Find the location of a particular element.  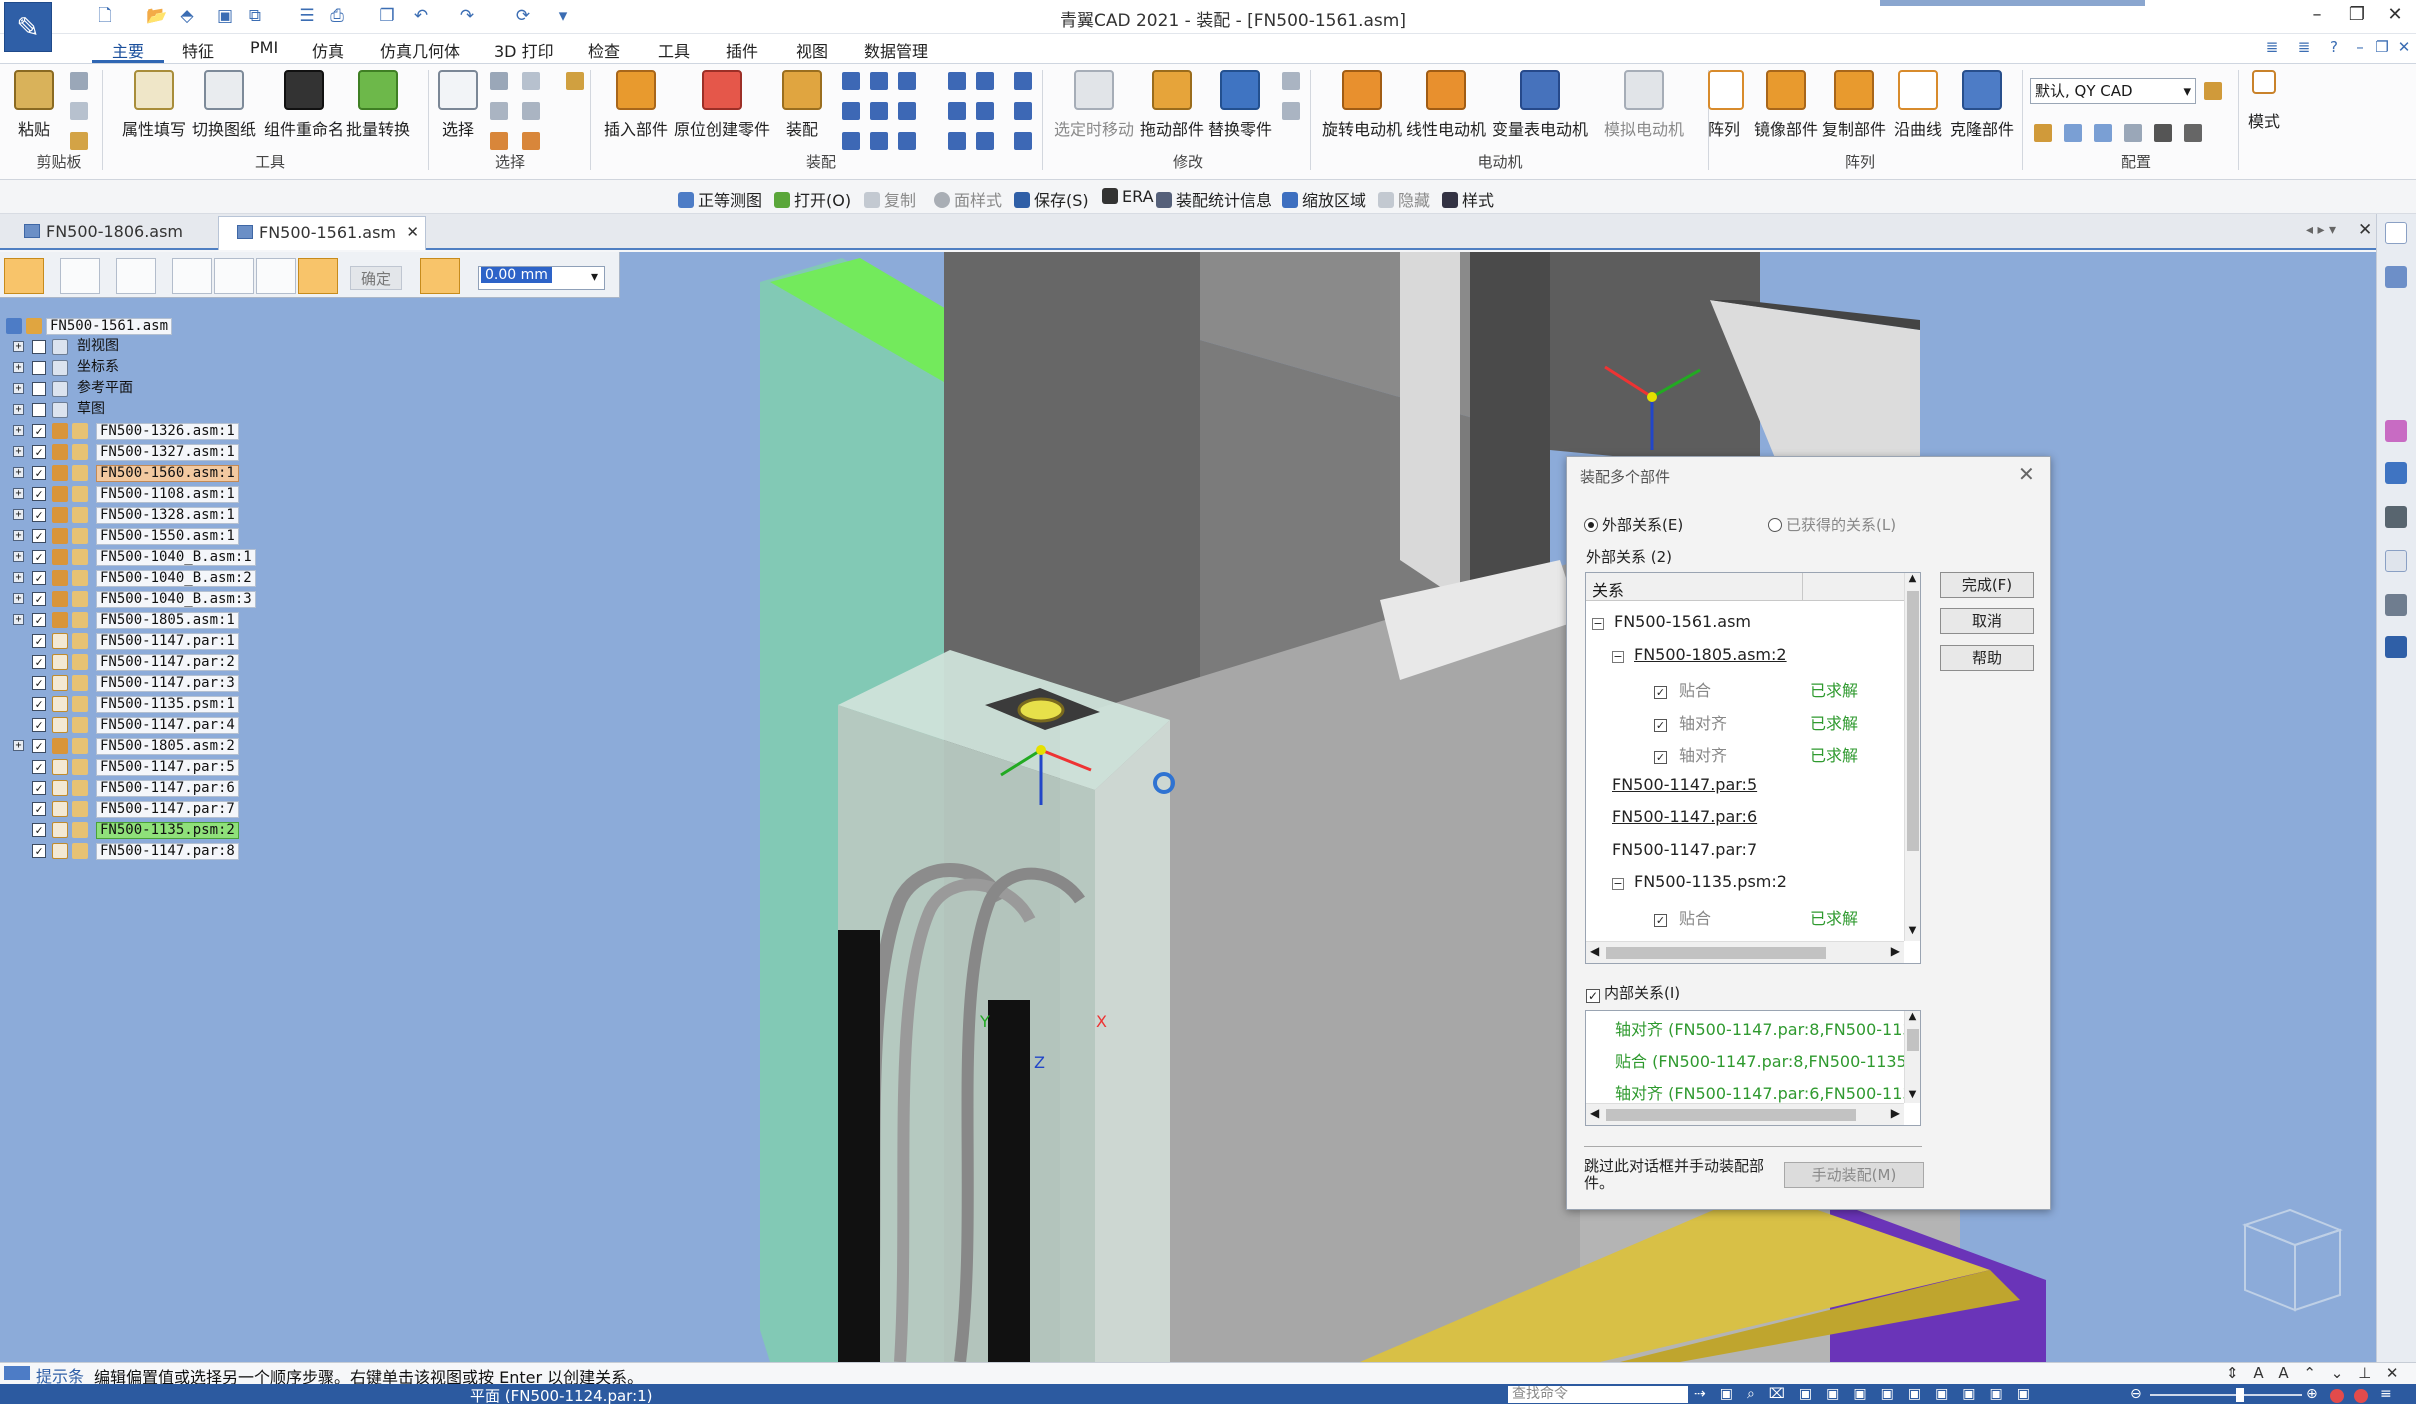

tab-features: 特征 is located at coordinates (198, 50).